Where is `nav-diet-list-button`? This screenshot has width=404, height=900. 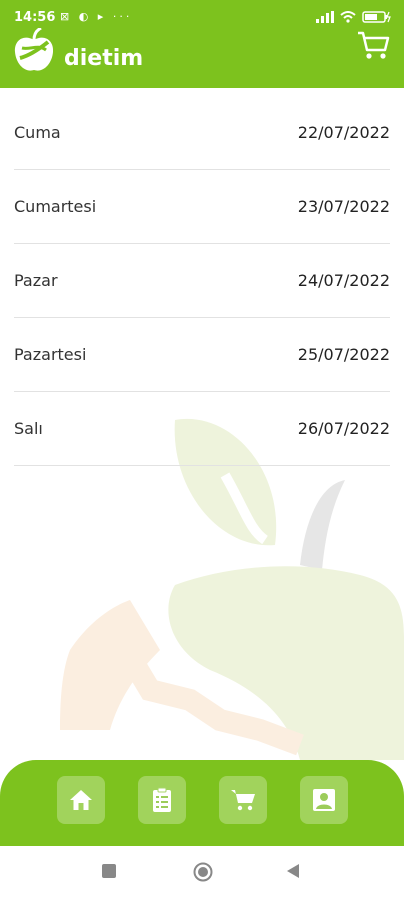
nav-diet-list-button is located at coordinates (162, 800).